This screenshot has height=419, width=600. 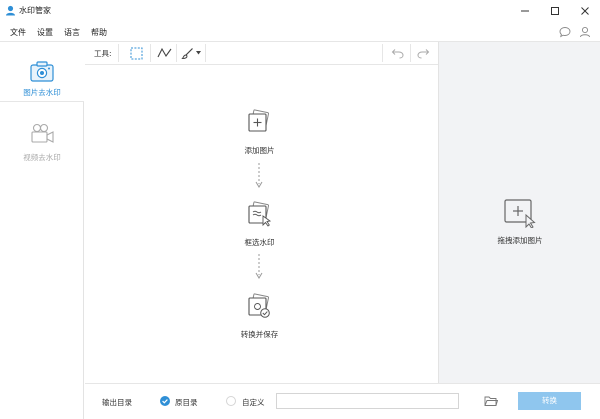 I want to click on output-bar: 输出目录 原目录 自定义 转换, so click(x=342, y=401).